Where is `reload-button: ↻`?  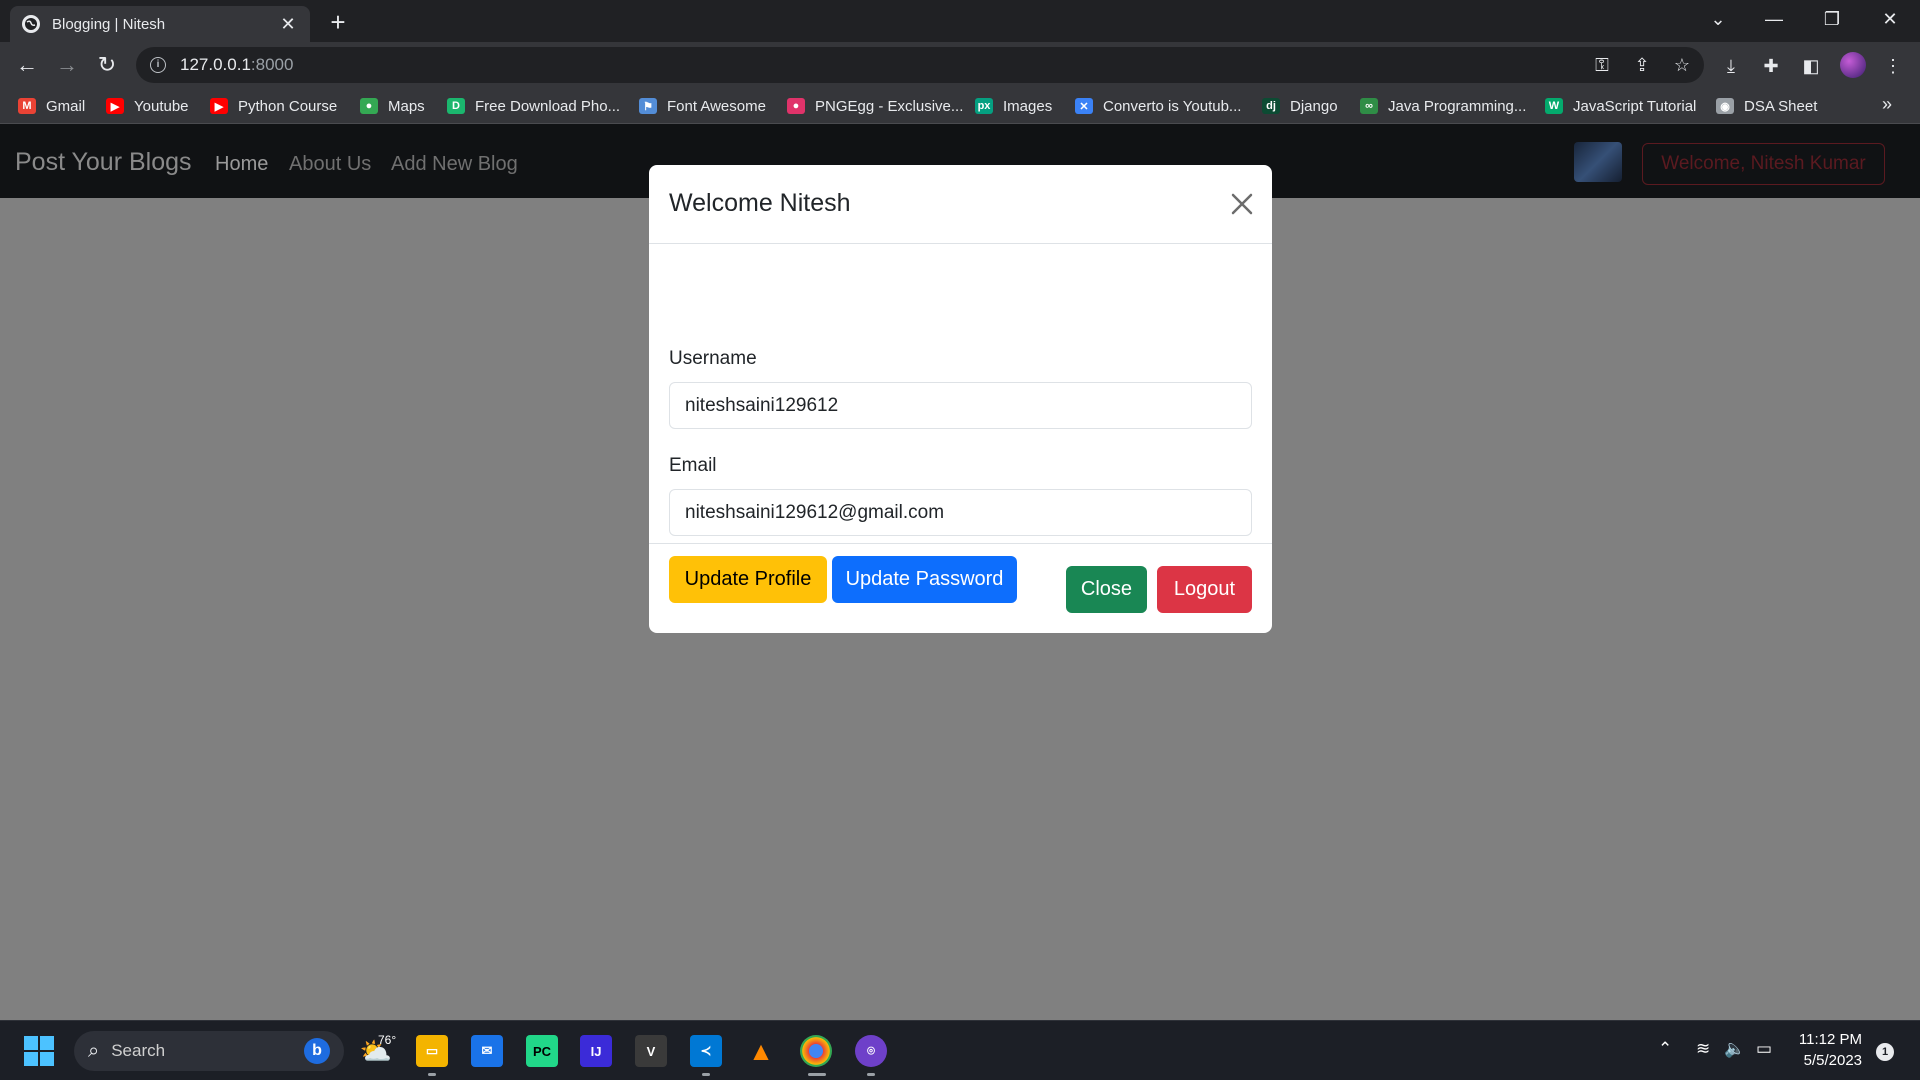
reload-button: ↻ is located at coordinates (107, 65).